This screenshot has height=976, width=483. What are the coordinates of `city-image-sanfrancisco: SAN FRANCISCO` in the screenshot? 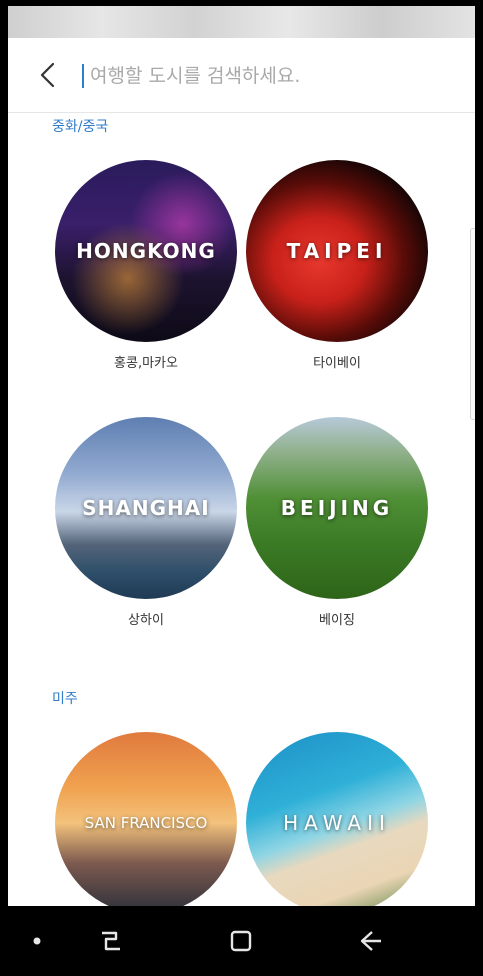 It's located at (146, 819).